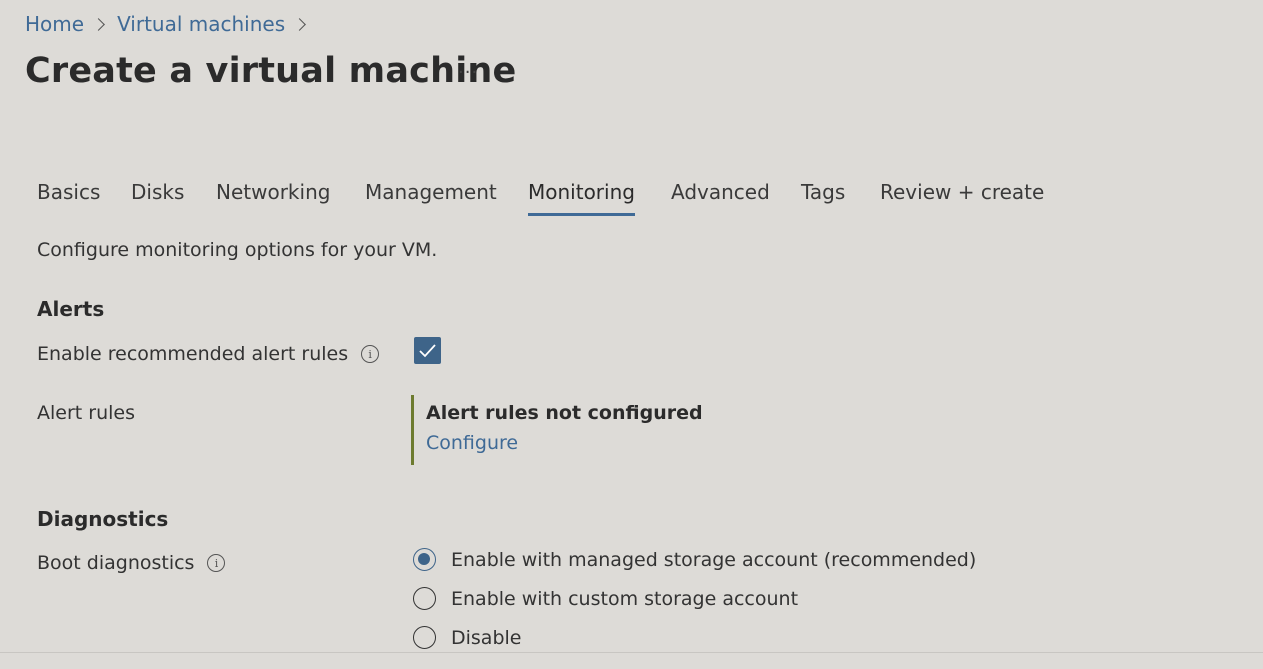 The height and width of the screenshot is (669, 1263). I want to click on enable-alert-rules-label: Enable recommended alert rules, so click(193, 354).